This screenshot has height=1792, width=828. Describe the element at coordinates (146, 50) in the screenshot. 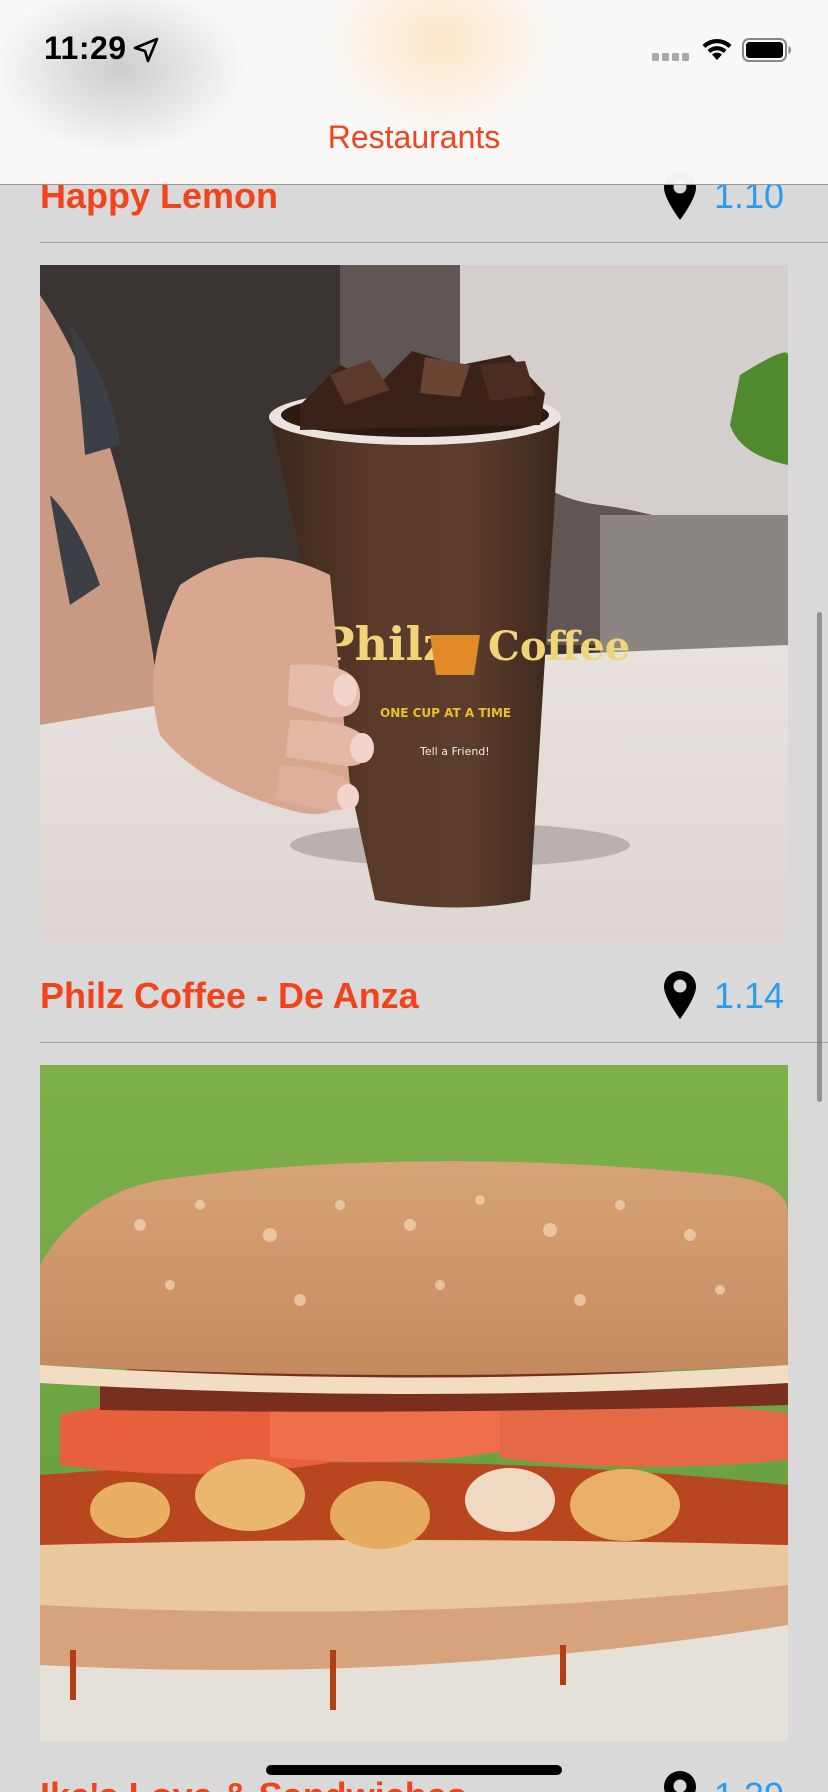

I see `location-arrow-icon` at that location.